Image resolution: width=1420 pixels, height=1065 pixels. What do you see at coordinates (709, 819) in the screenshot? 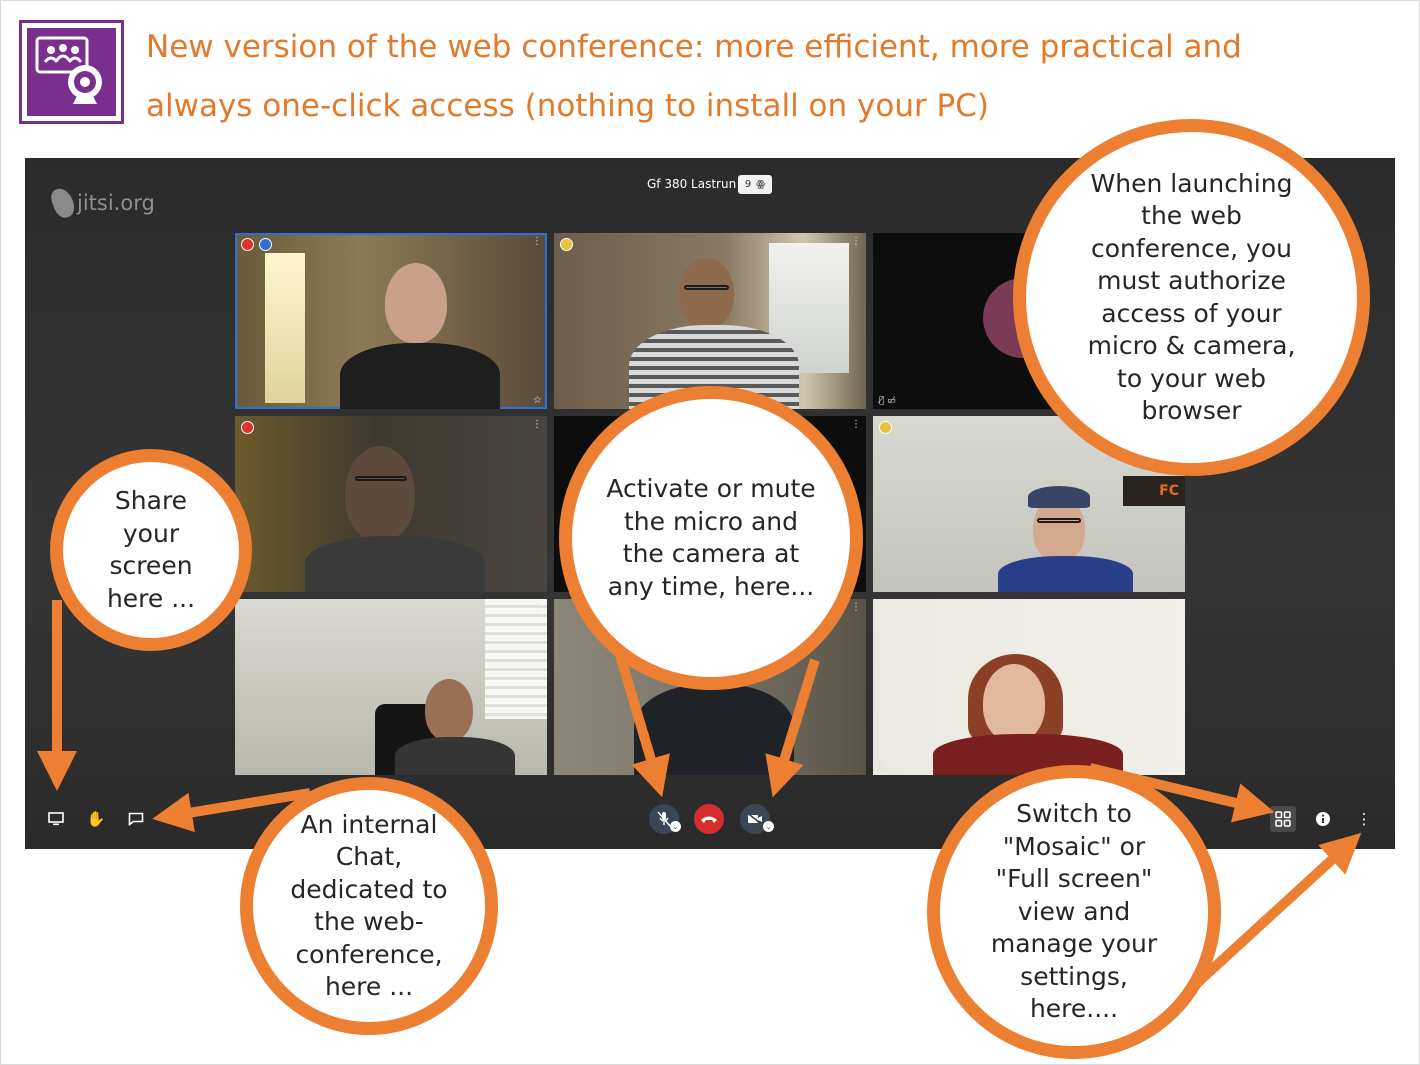
I see `hangup-icon` at bounding box center [709, 819].